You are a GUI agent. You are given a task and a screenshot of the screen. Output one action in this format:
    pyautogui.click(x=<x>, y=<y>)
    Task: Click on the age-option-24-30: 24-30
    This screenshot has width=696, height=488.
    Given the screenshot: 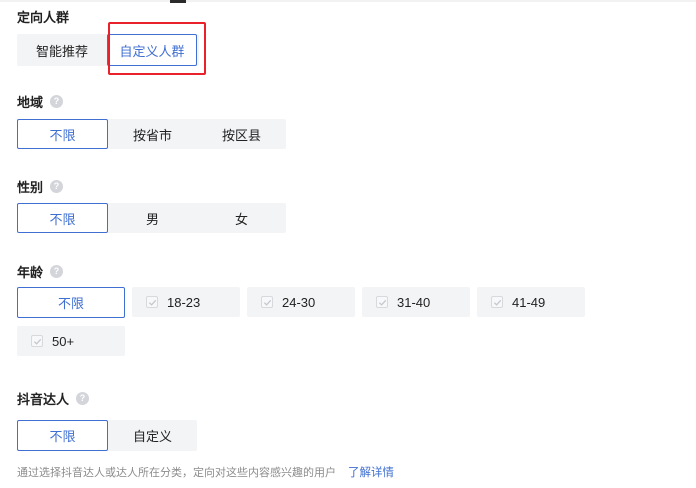 What is the action you would take?
    pyautogui.click(x=301, y=302)
    